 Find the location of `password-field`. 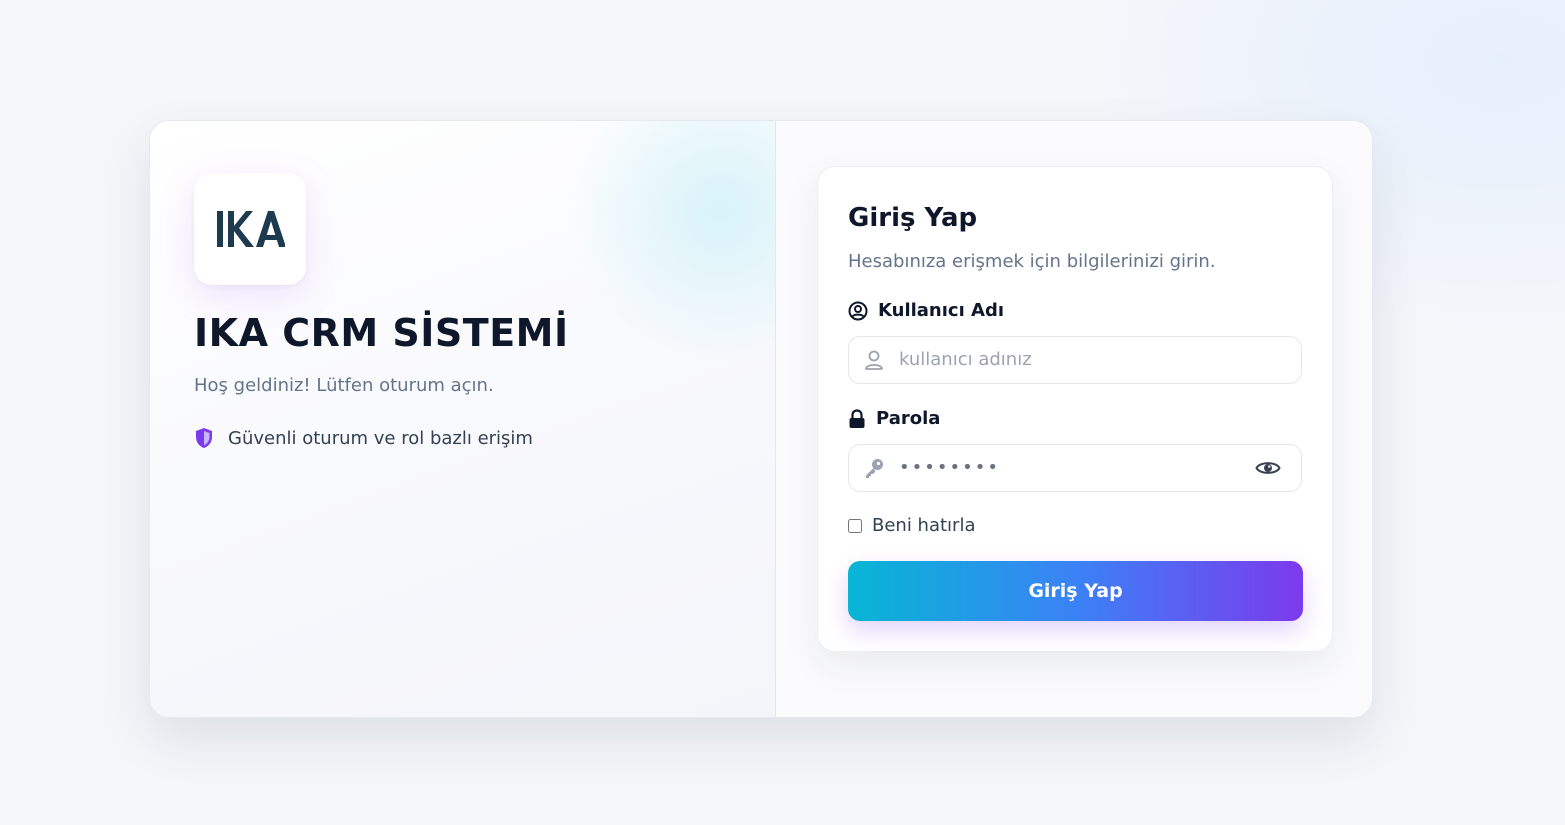

password-field is located at coordinates (1075, 468).